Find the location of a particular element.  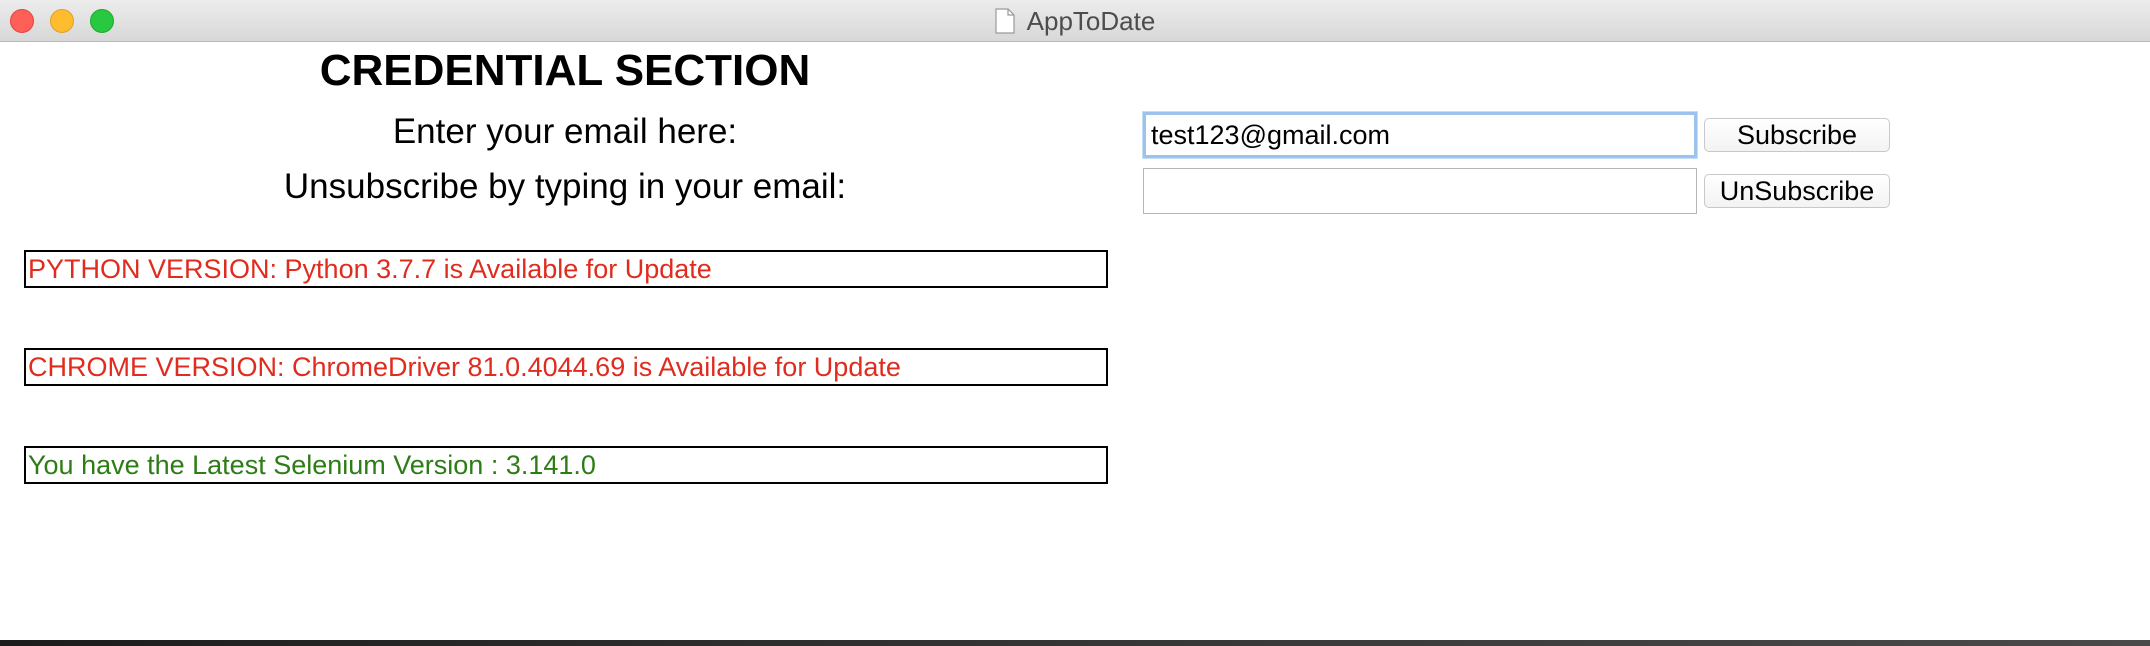

title-bar: AppToDate is located at coordinates (1075, 21).